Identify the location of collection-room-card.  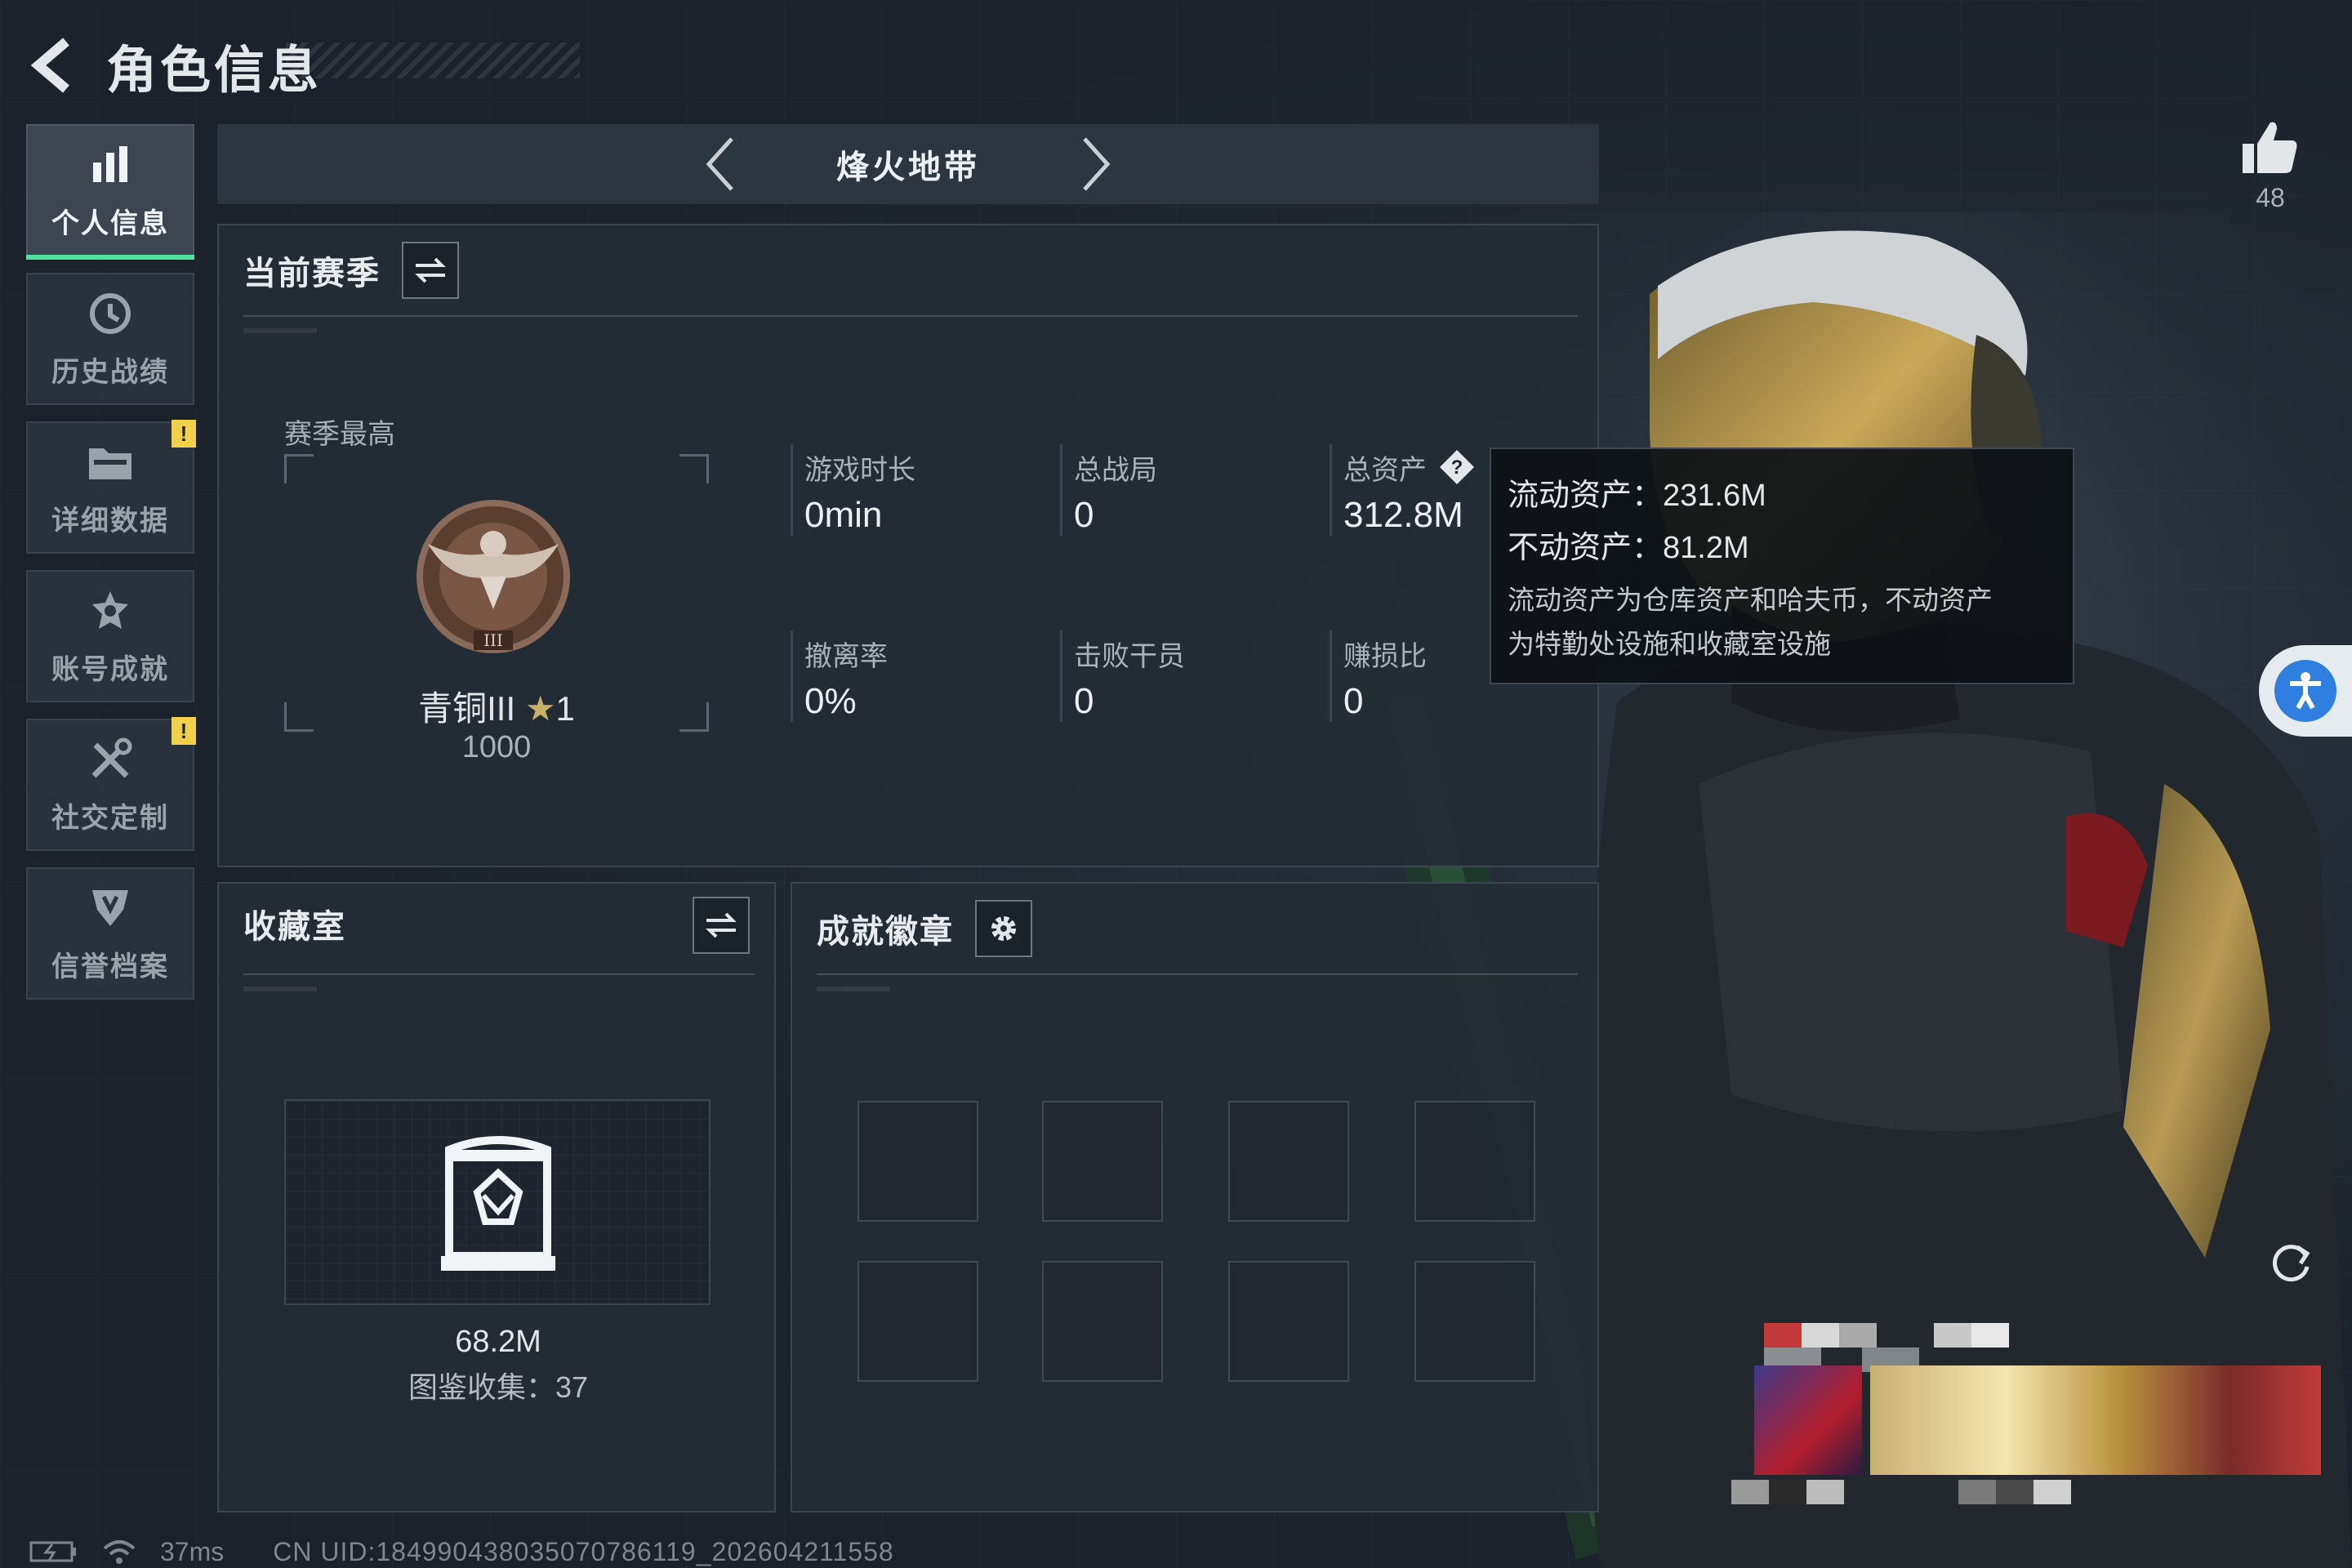
(497, 1202).